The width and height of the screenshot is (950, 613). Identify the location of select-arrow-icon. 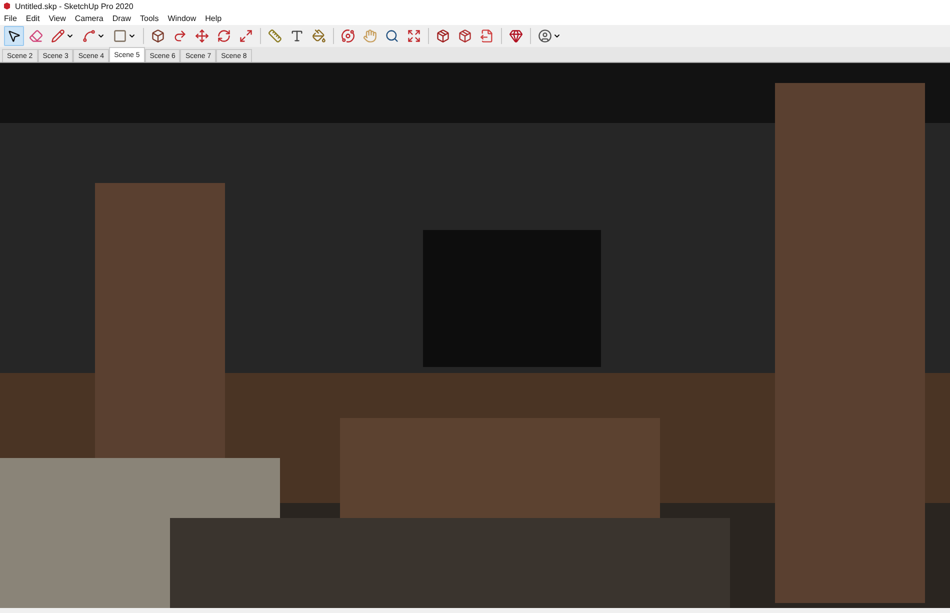
(14, 36).